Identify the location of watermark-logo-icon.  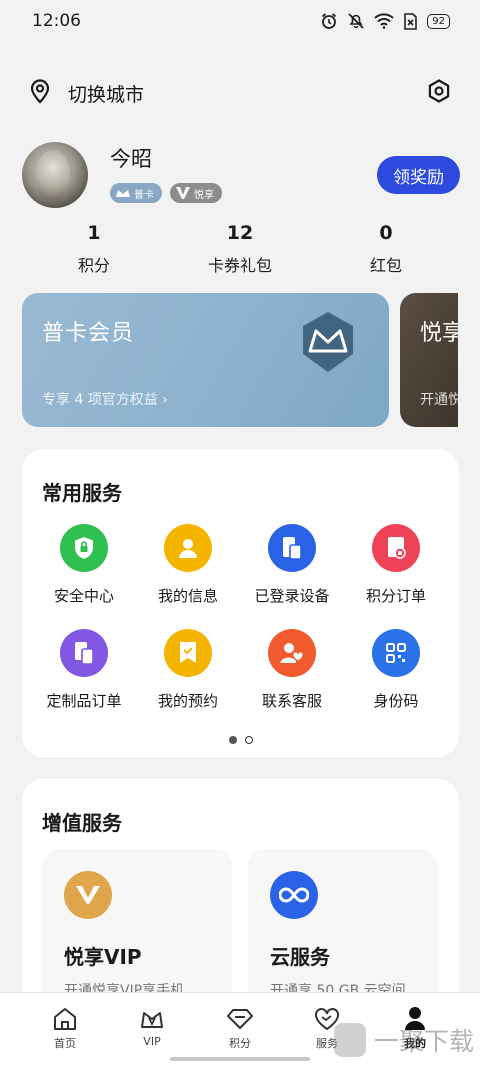
(349, 1040).